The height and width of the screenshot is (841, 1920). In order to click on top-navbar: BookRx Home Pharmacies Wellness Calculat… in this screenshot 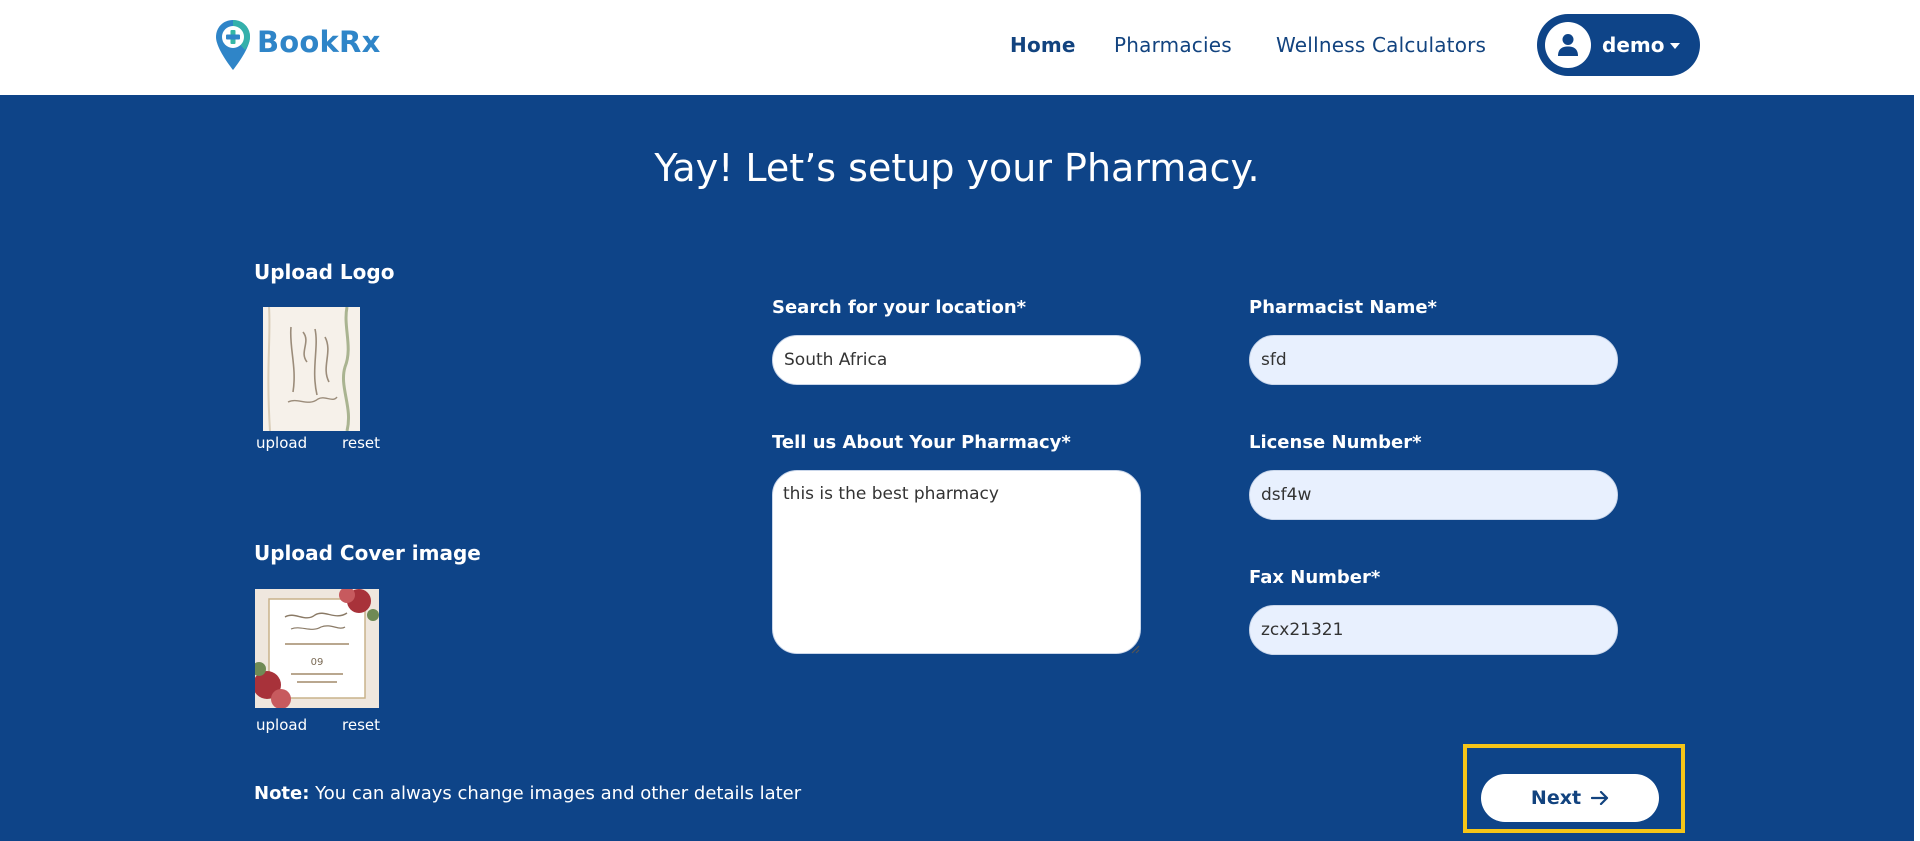, I will do `click(957, 47)`.